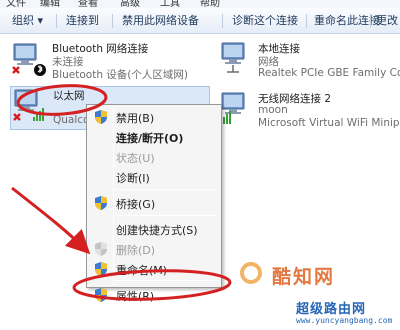 This screenshot has height=330, width=400. What do you see at coordinates (50, 4) in the screenshot?
I see `menu-edit: 编辑` at bounding box center [50, 4].